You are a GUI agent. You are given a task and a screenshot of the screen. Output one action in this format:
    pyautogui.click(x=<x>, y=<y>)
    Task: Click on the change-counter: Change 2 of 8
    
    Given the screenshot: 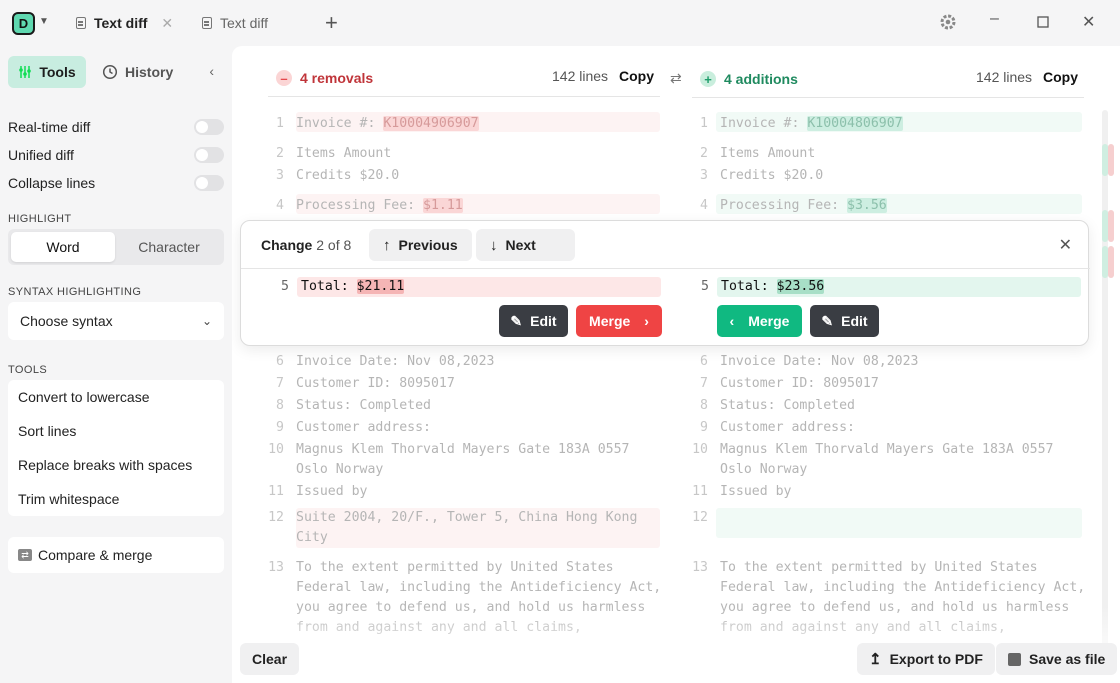 What is the action you would take?
    pyautogui.click(x=306, y=245)
    